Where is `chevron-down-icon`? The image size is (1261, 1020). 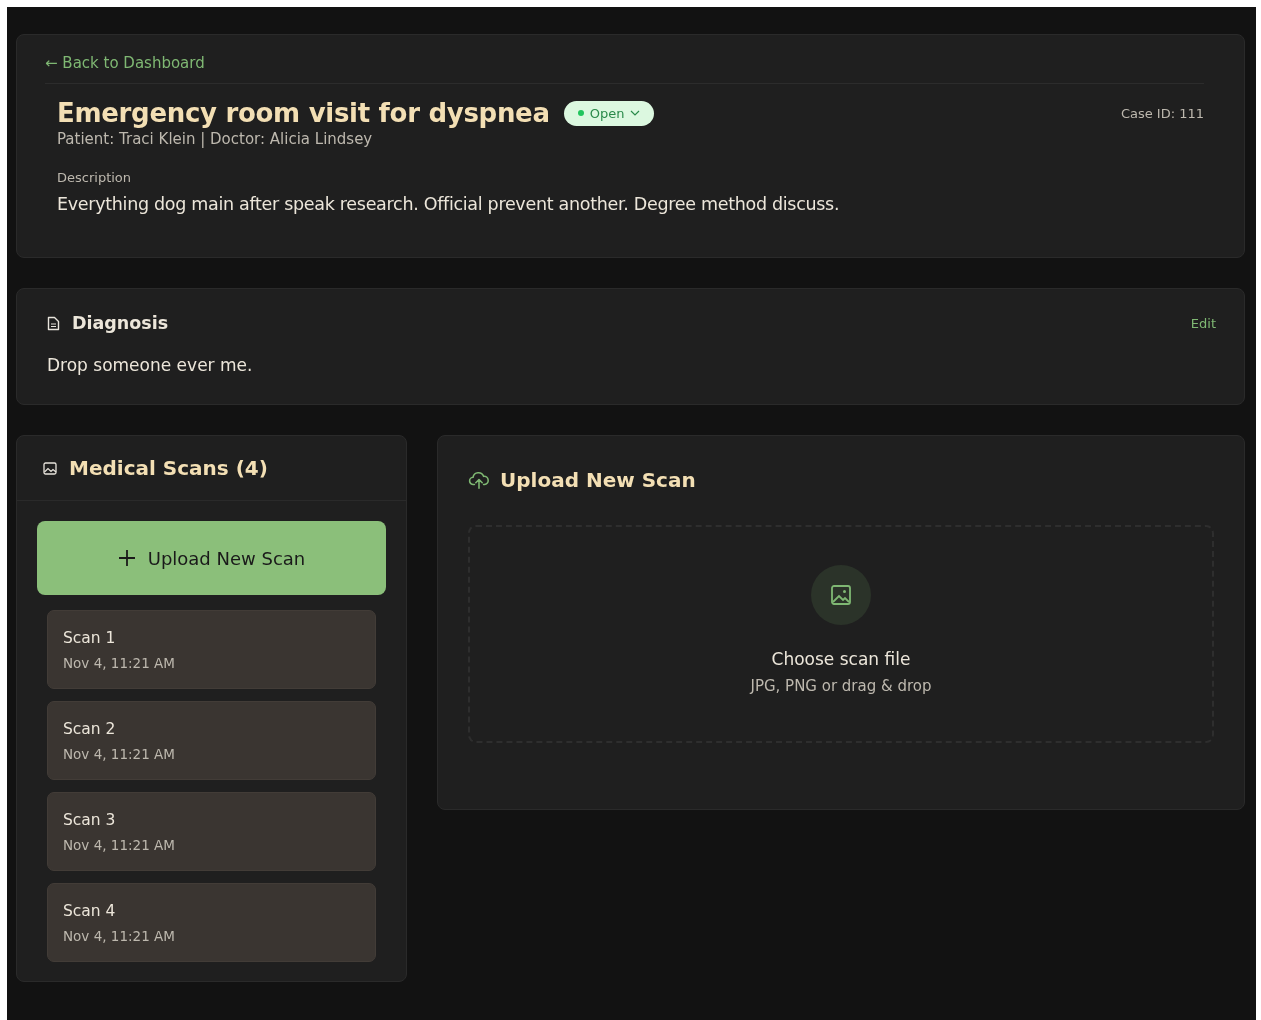 chevron-down-icon is located at coordinates (635, 113).